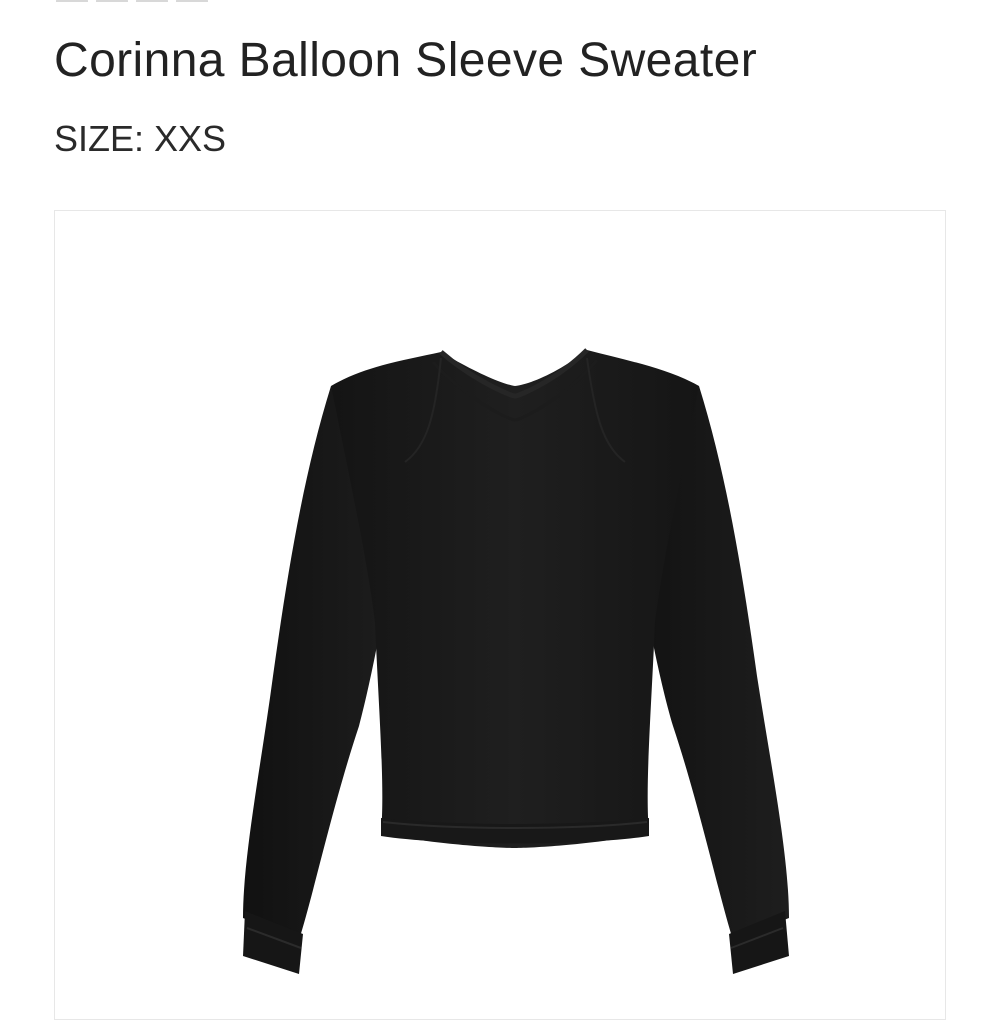  What do you see at coordinates (99, 138) in the screenshot?
I see `size-label: SIZE:` at bounding box center [99, 138].